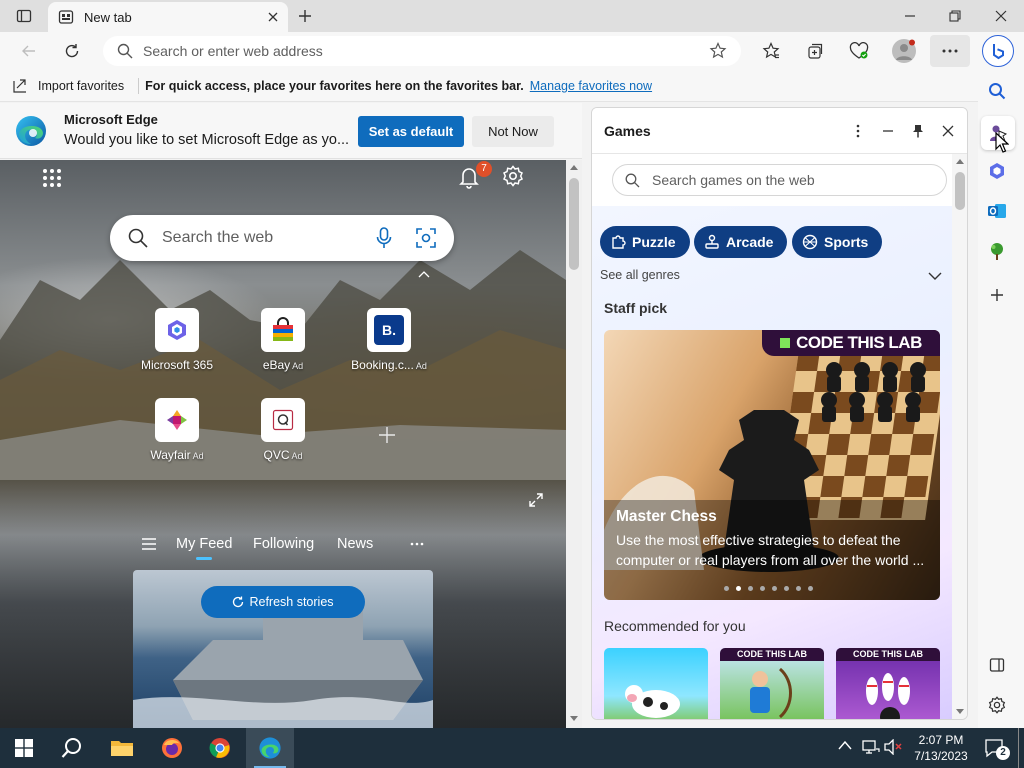 This screenshot has height=768, width=1024. What do you see at coordinates (513, 176) in the screenshot?
I see `page-settings-gear-icon` at bounding box center [513, 176].